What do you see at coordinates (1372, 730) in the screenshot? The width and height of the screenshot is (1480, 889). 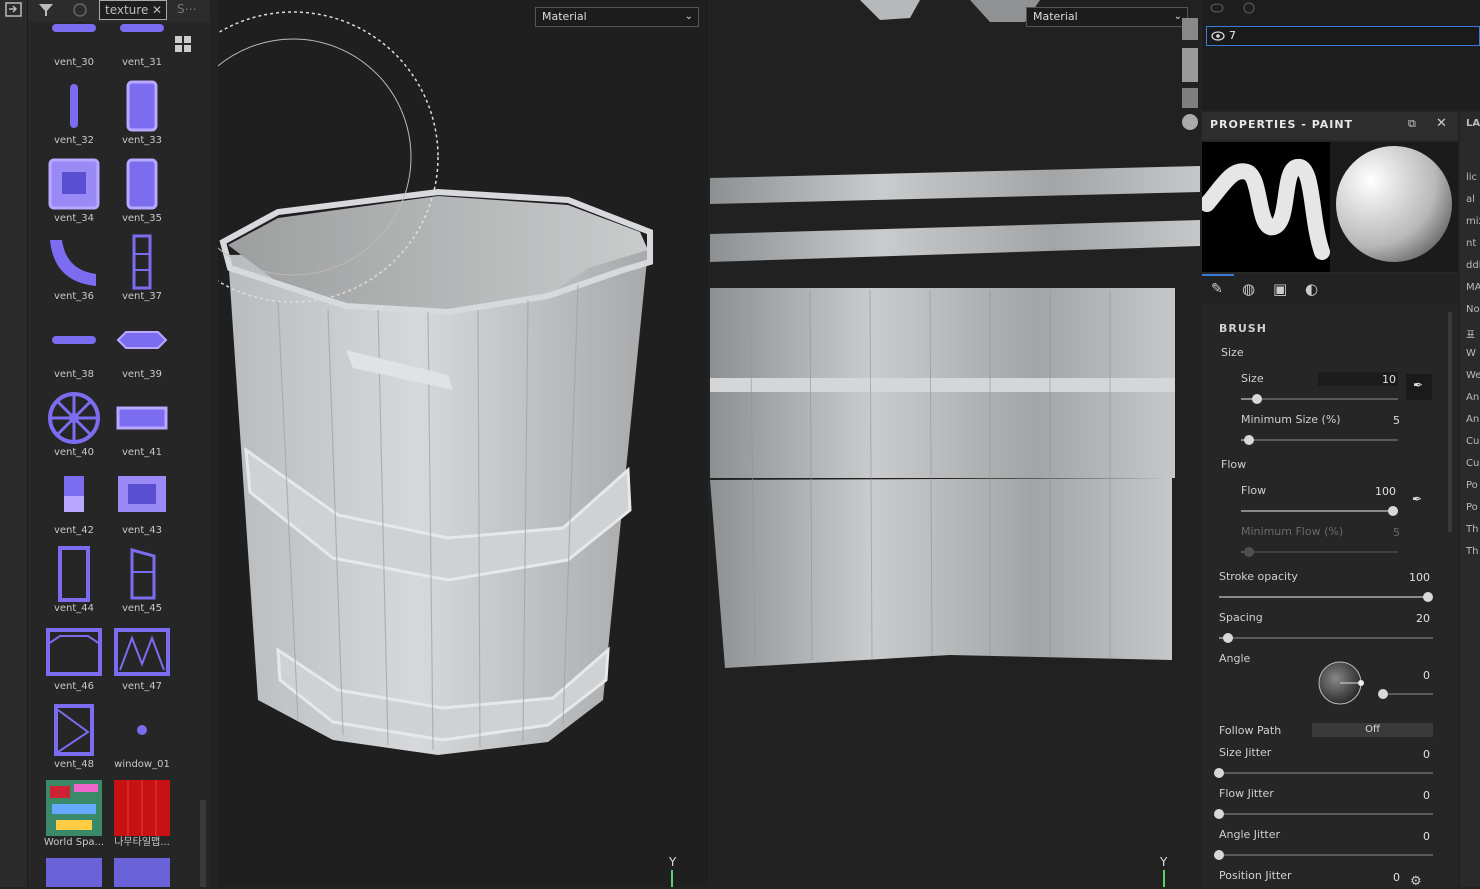 I see `follow-path-toggle: Off` at bounding box center [1372, 730].